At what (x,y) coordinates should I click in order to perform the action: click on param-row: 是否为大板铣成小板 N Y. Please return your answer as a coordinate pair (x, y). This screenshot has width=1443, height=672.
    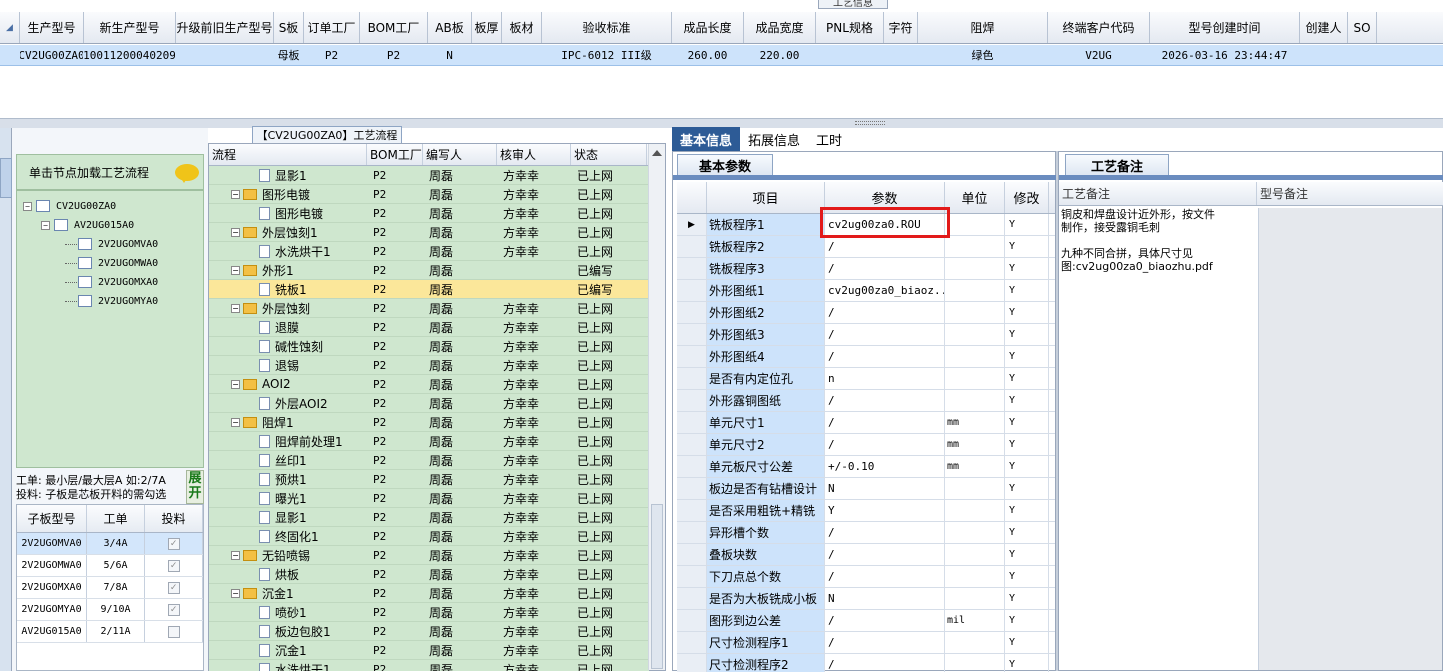
    Looking at the image, I should click on (866, 599).